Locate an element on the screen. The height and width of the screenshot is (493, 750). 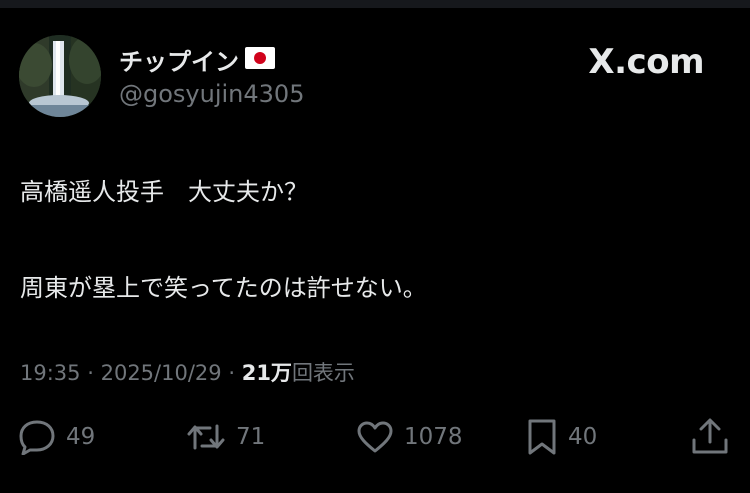
display-name-text: チップイン is located at coordinates (179, 62).